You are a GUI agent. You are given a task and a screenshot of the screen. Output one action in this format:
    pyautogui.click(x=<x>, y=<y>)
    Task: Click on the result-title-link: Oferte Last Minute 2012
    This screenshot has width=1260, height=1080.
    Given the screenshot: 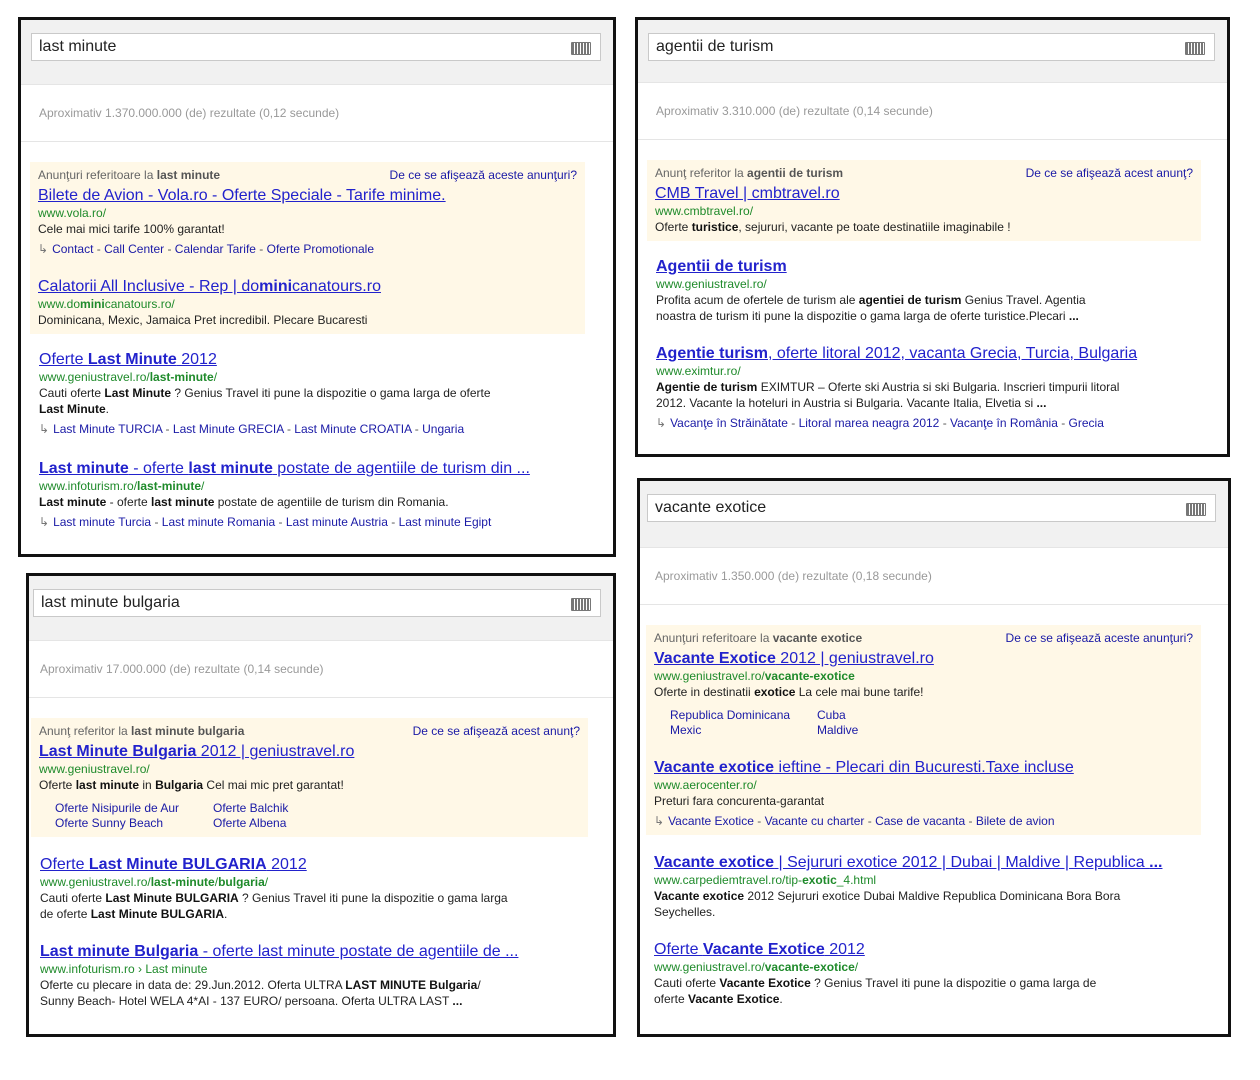 What is the action you would take?
    pyautogui.click(x=317, y=360)
    